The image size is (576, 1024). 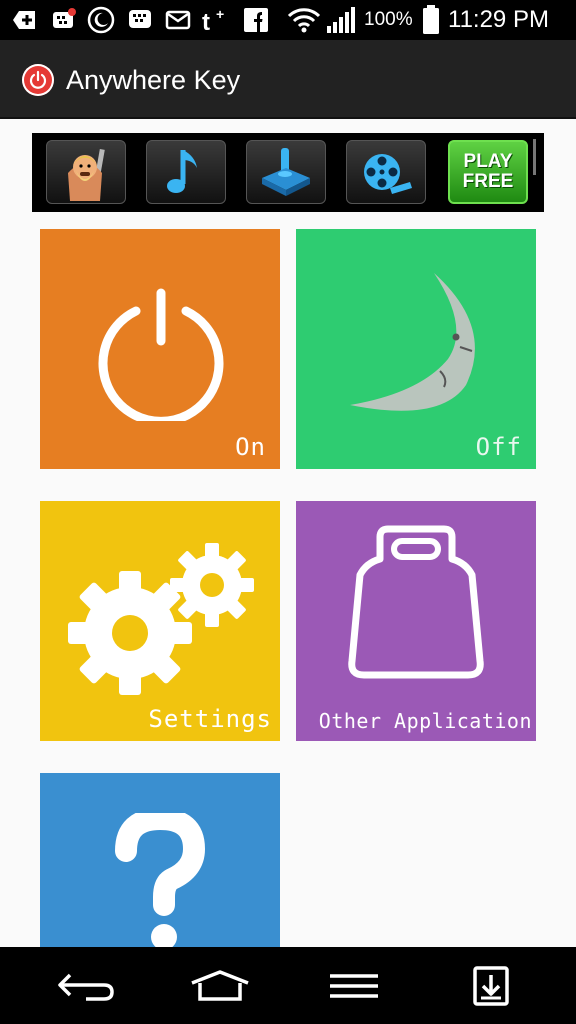 What do you see at coordinates (288, 985) in the screenshot?
I see `navigation-bar` at bounding box center [288, 985].